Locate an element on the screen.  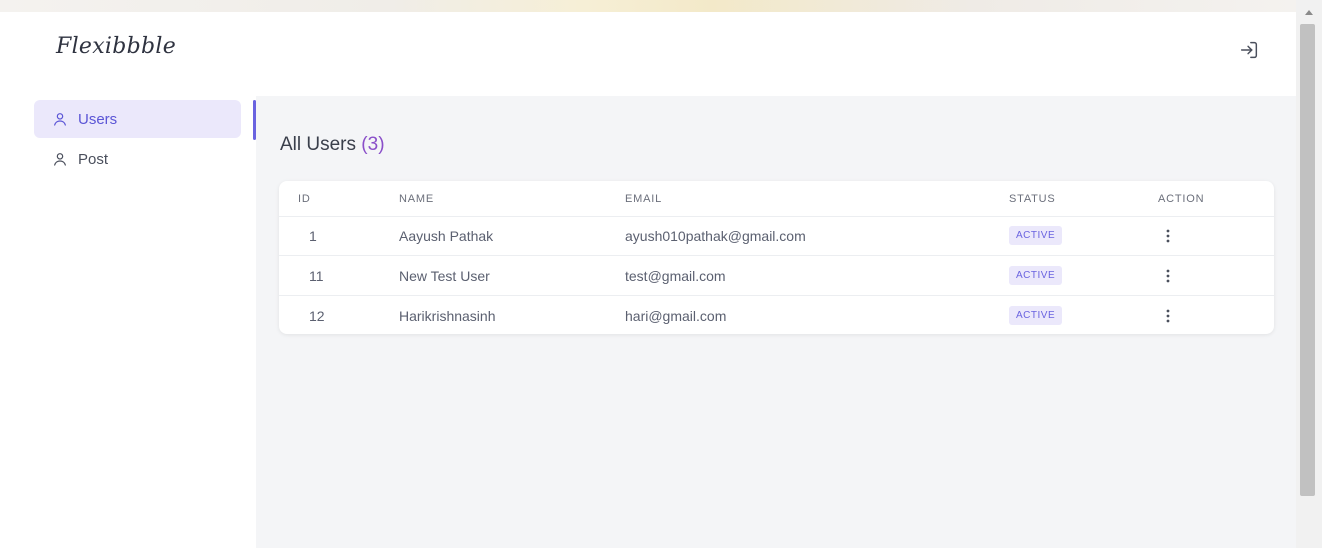
sidebar-item-label: Users is located at coordinates (98, 119).